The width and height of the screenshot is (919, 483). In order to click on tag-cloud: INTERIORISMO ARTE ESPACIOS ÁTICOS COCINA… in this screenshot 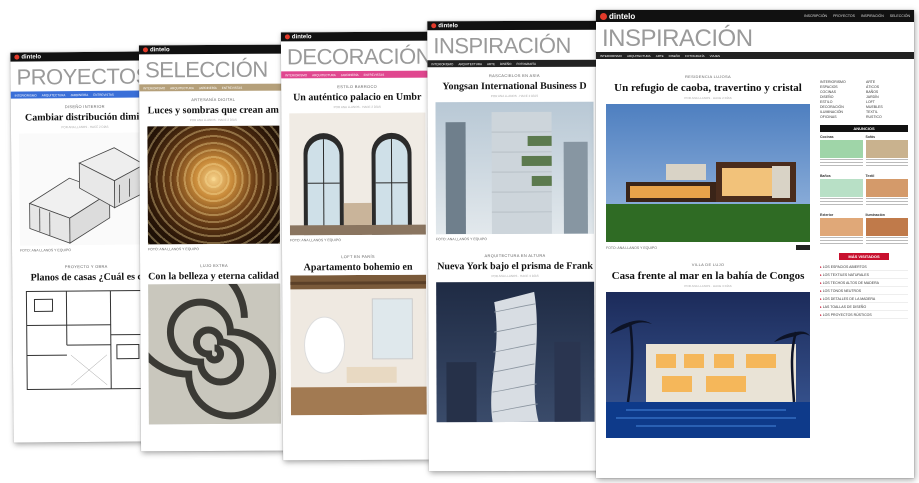, I will do `click(864, 99)`.